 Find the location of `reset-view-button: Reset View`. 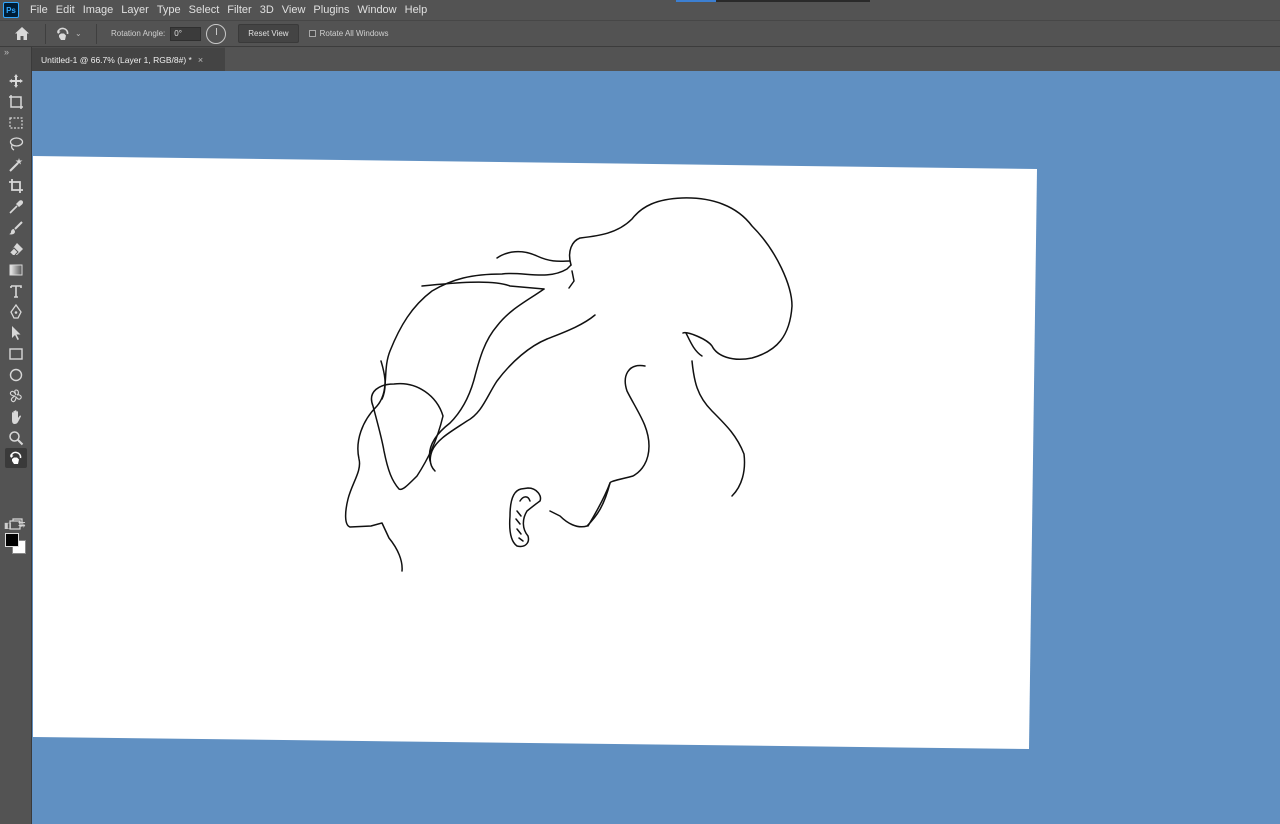

reset-view-button: Reset View is located at coordinates (268, 33).